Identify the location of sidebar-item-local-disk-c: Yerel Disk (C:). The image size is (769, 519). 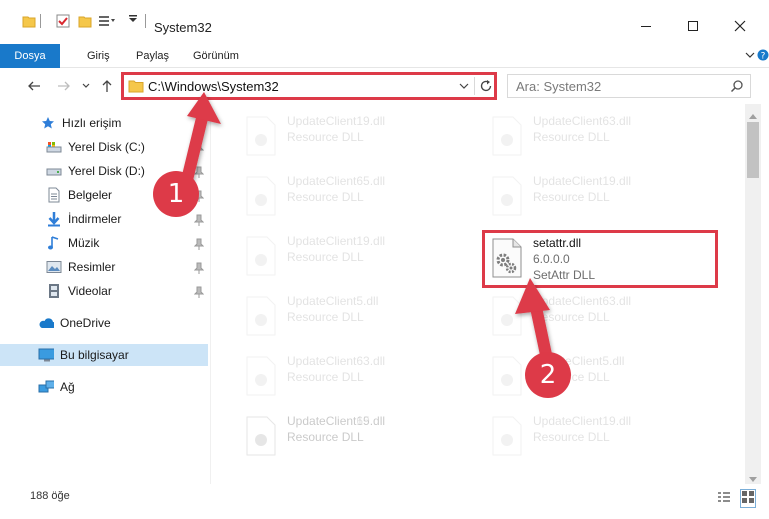
(95, 147).